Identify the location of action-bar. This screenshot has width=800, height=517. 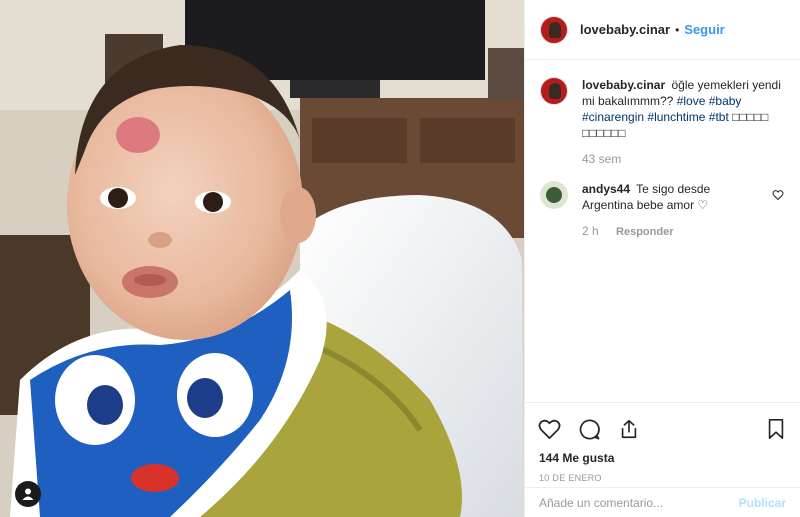
(662, 429).